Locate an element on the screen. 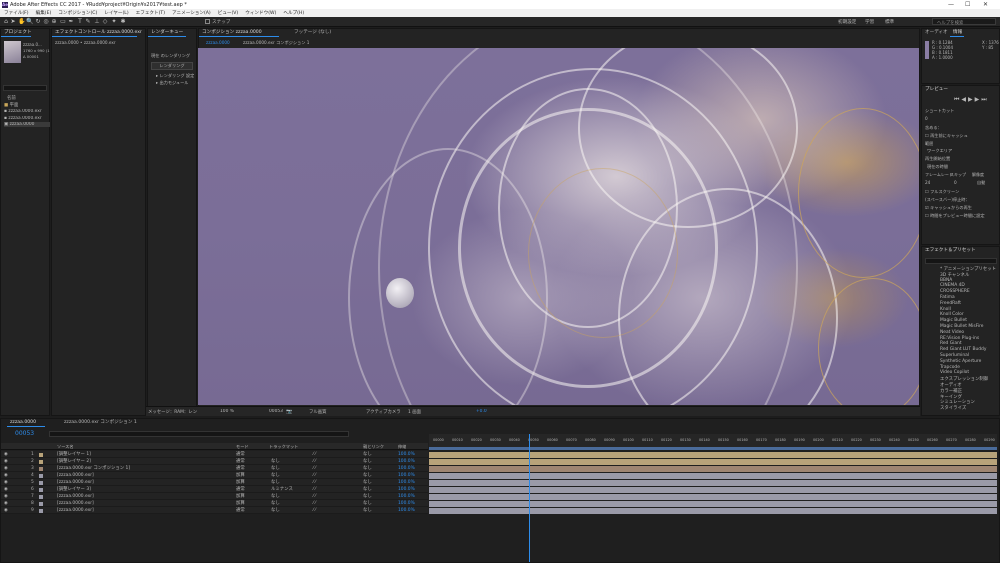 This screenshot has height=563, width=1000. layer-row: ◉ 8 [zzzaa.0000.exr] 加算 なし ⁄ ⁄ なし 100.0% is located at coordinates (214, 503).